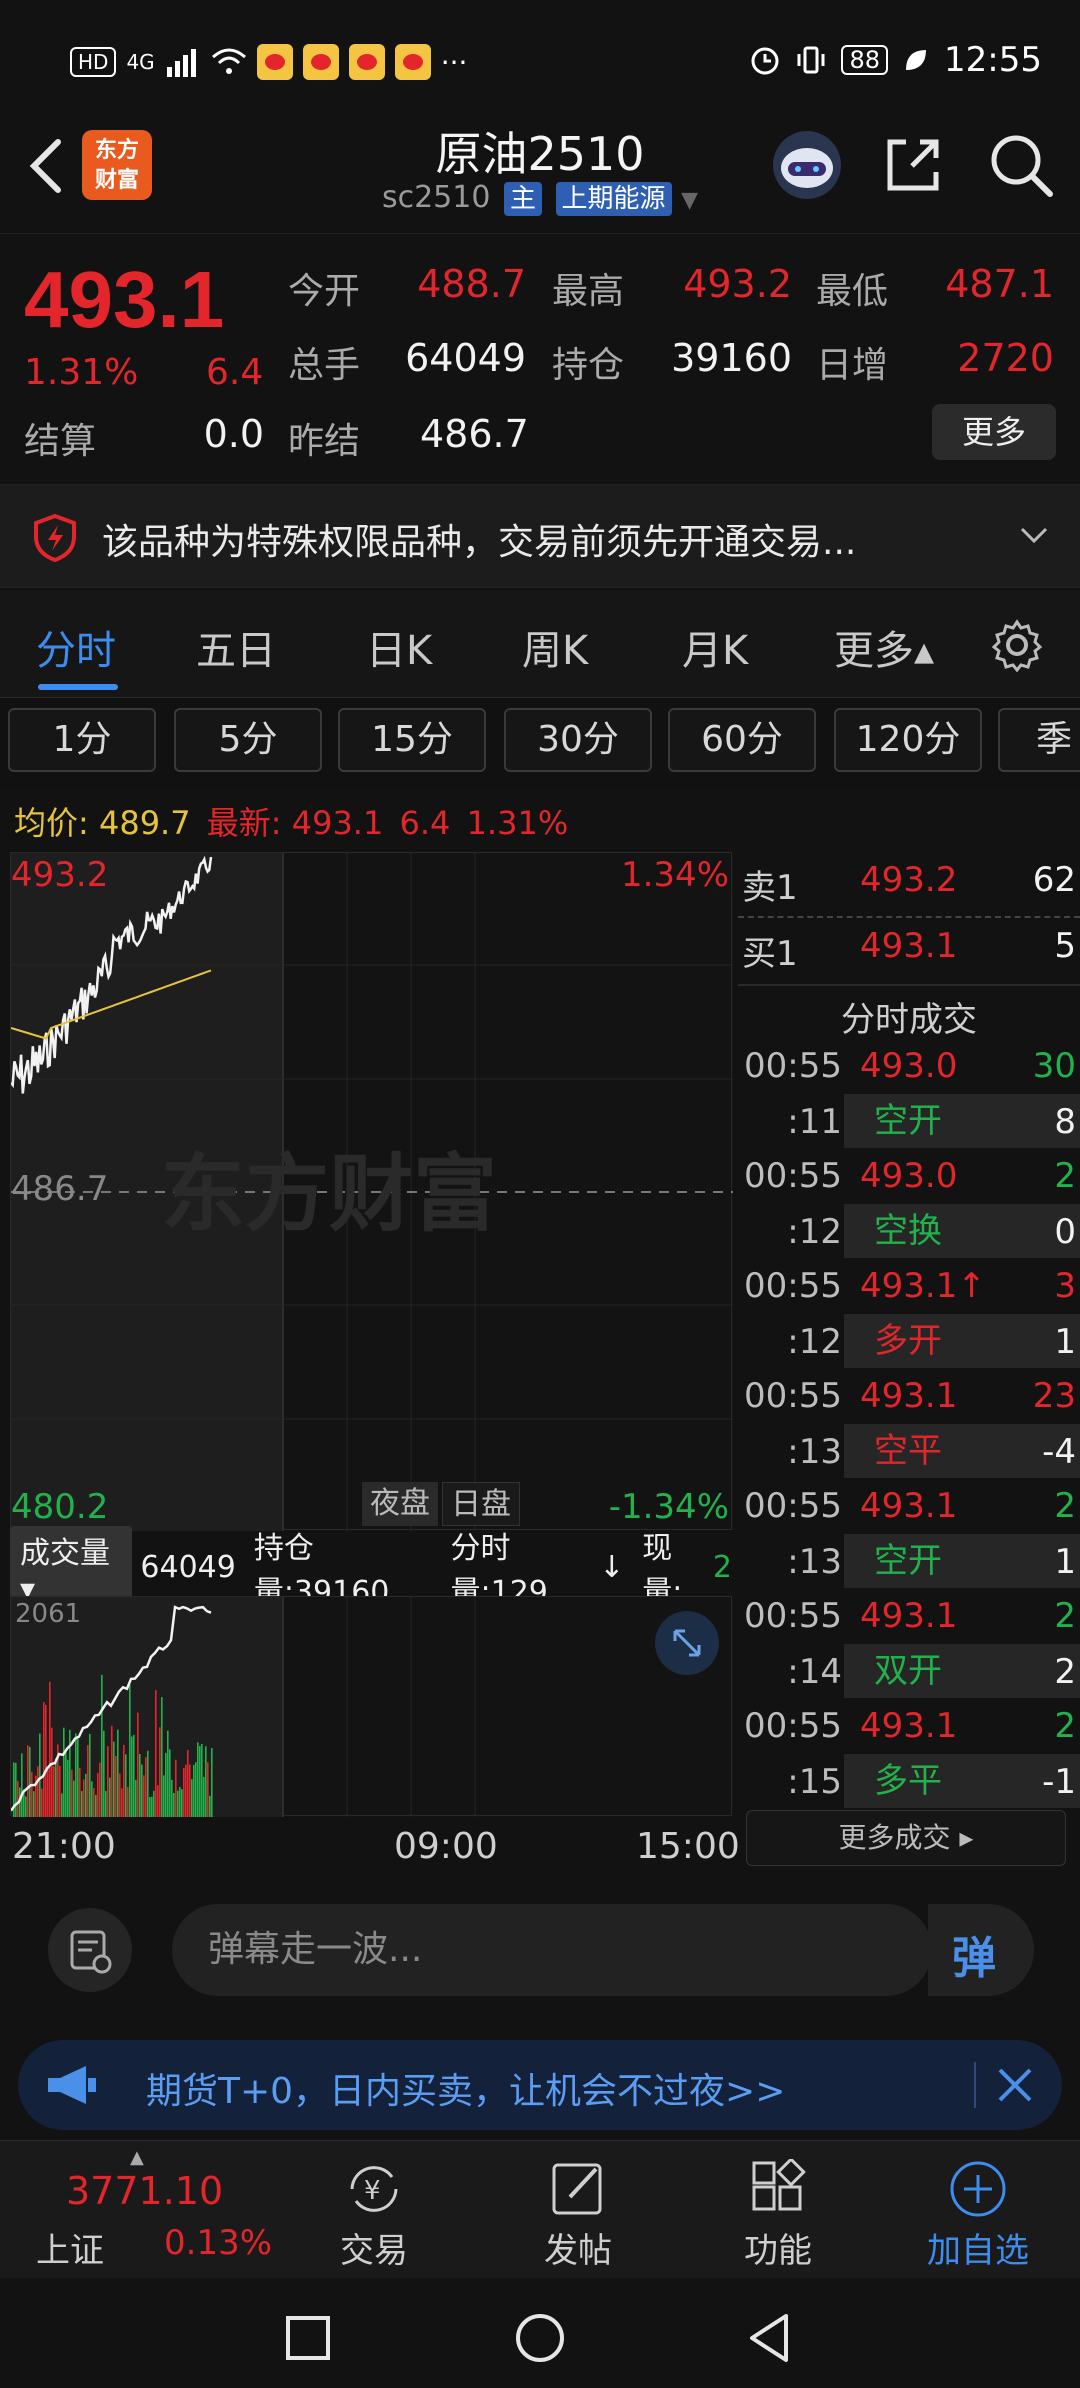  What do you see at coordinates (374, 2247) in the screenshot?
I see `nav-trade: 交易` at bounding box center [374, 2247].